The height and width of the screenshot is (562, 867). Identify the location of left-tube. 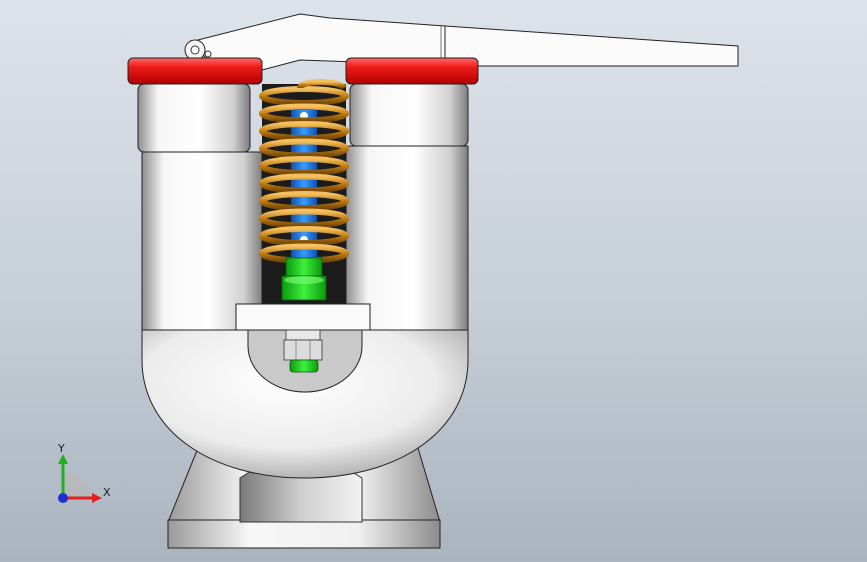
(200, 207).